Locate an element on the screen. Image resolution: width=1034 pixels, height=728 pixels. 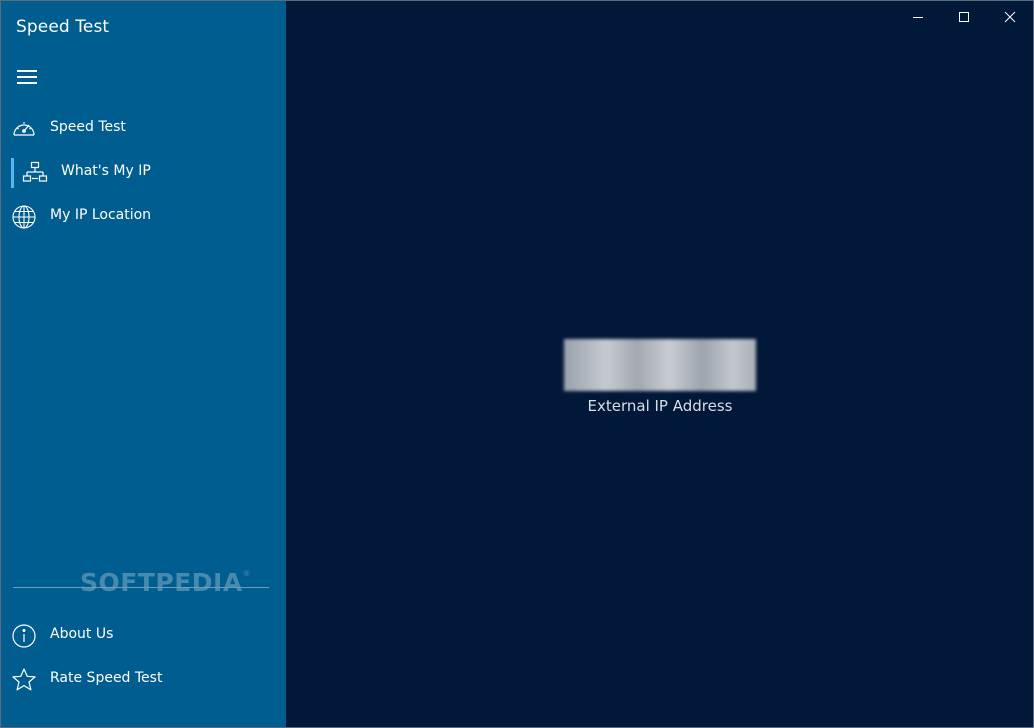
minimize-button is located at coordinates (918, 17).